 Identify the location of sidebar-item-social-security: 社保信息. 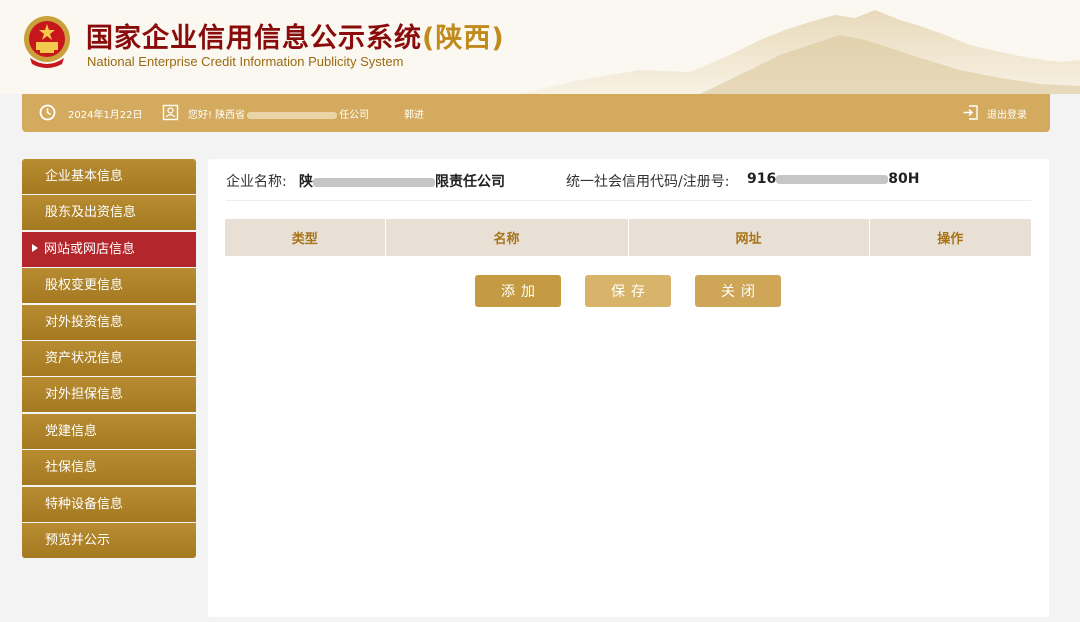
(109, 468).